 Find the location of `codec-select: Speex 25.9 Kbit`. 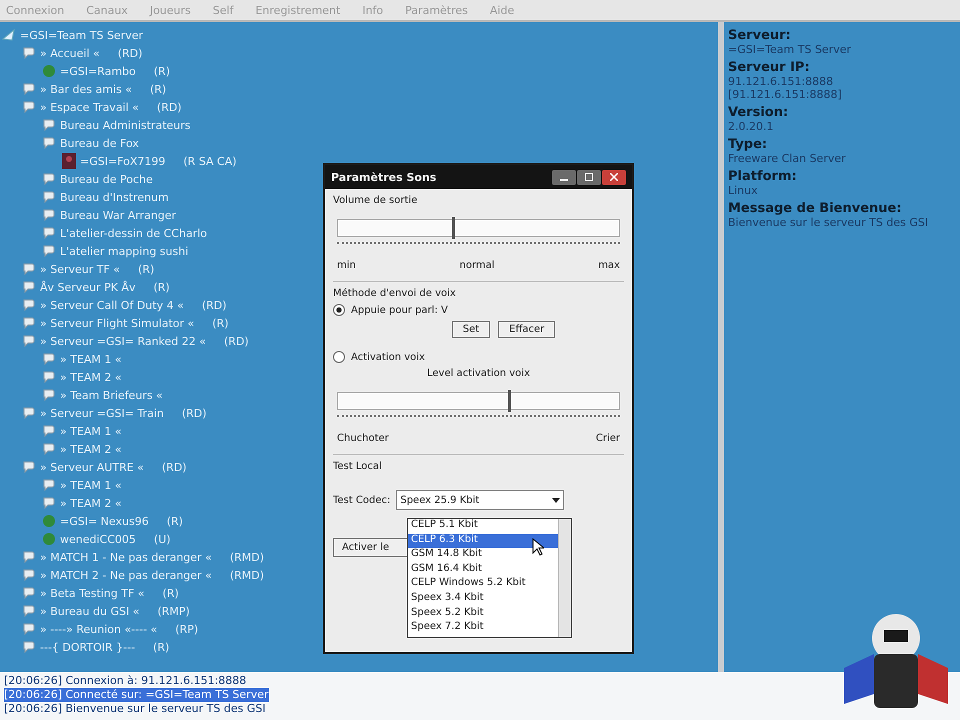

codec-select: Speex 25.9 Kbit is located at coordinates (480, 500).